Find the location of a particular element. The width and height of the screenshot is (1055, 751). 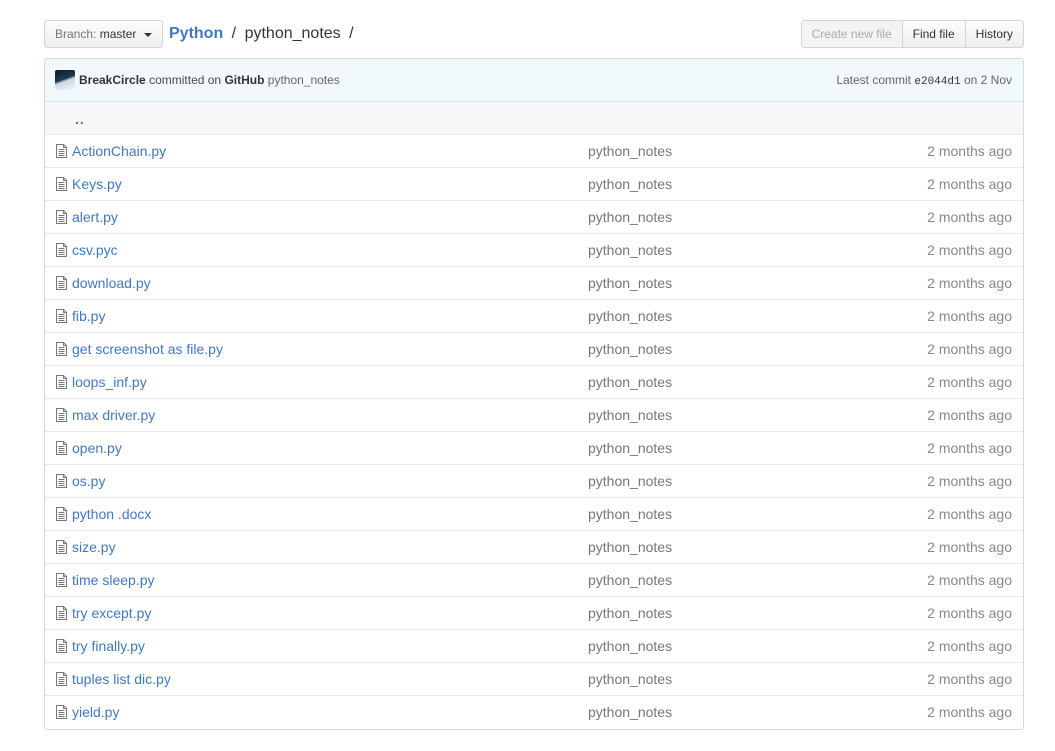

table-row: try finally.py python_notes 2 months ago is located at coordinates (534, 646).